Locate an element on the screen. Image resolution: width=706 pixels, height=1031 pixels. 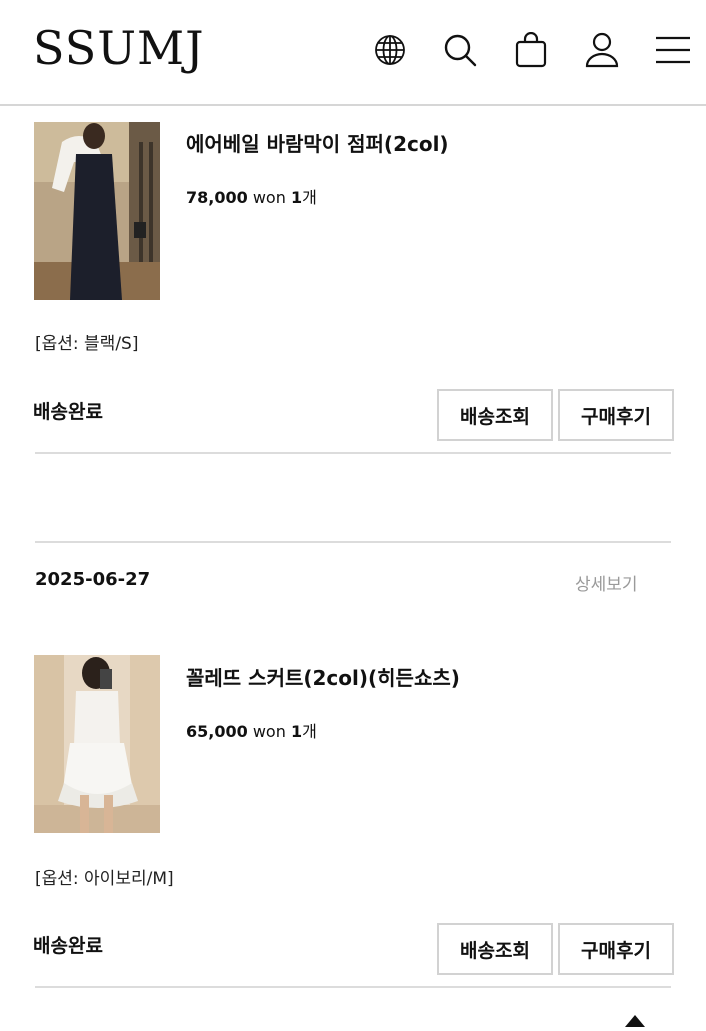
menu-icon is located at coordinates (673, 50).